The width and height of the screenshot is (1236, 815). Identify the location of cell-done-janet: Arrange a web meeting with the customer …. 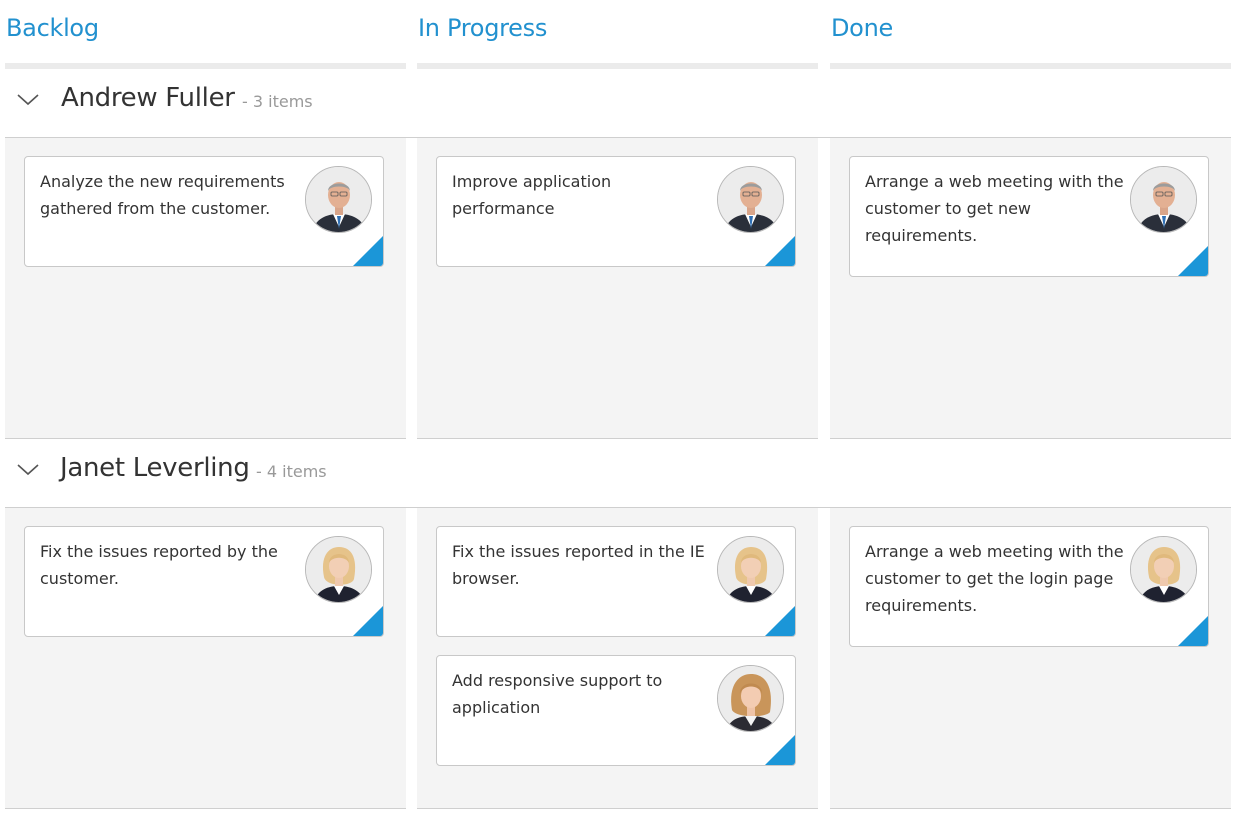
(1030, 658).